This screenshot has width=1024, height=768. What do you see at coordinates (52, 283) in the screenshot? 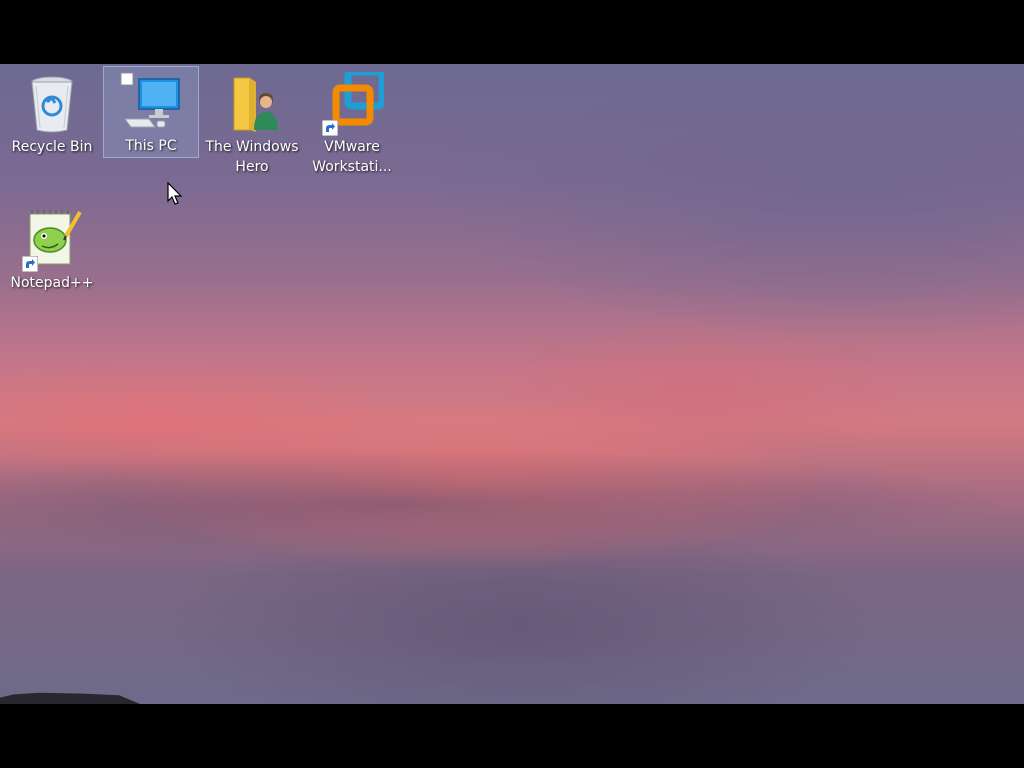
I see `icon-label: Notepad++` at bounding box center [52, 283].